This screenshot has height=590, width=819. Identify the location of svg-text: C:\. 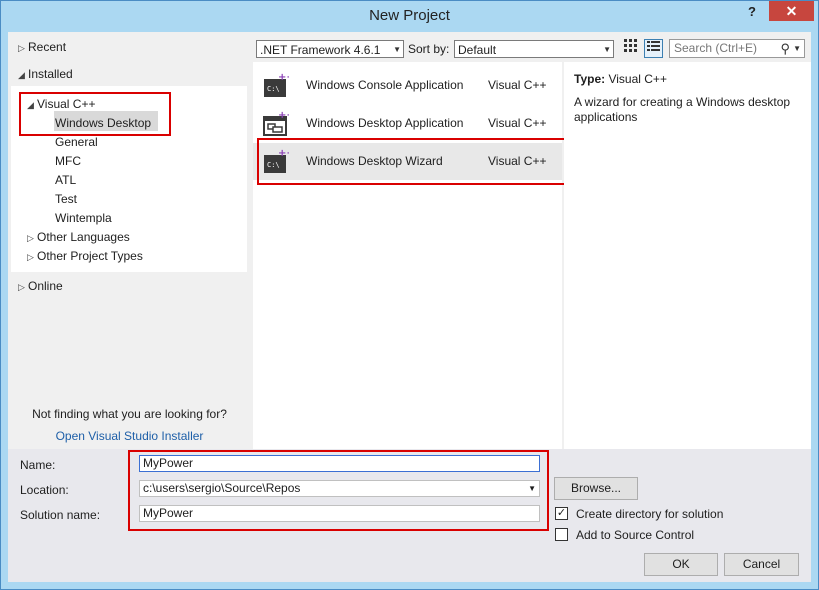
(273, 89).